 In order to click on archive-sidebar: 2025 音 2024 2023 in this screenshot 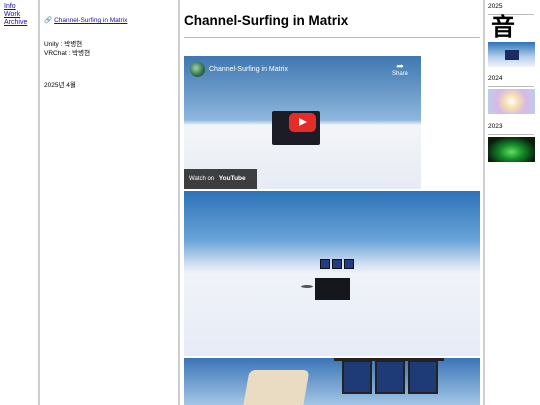, I will do `click(512, 202)`.